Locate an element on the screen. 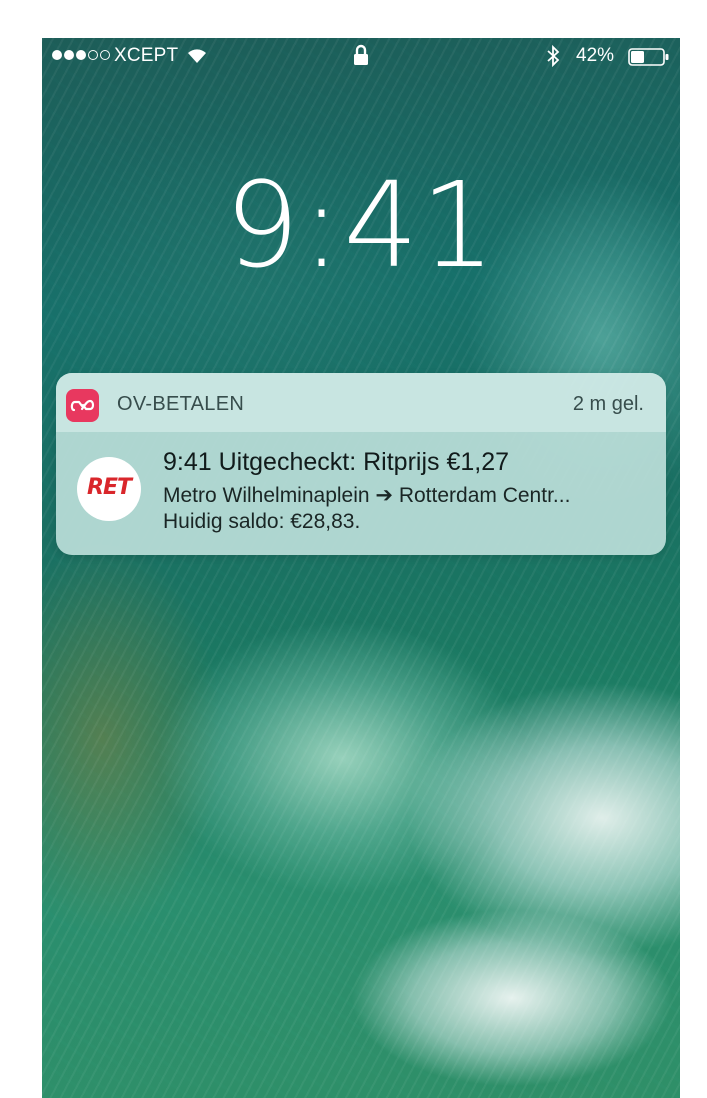 The height and width of the screenshot is (1098, 707). signal-strength-icon is located at coordinates (81, 55).